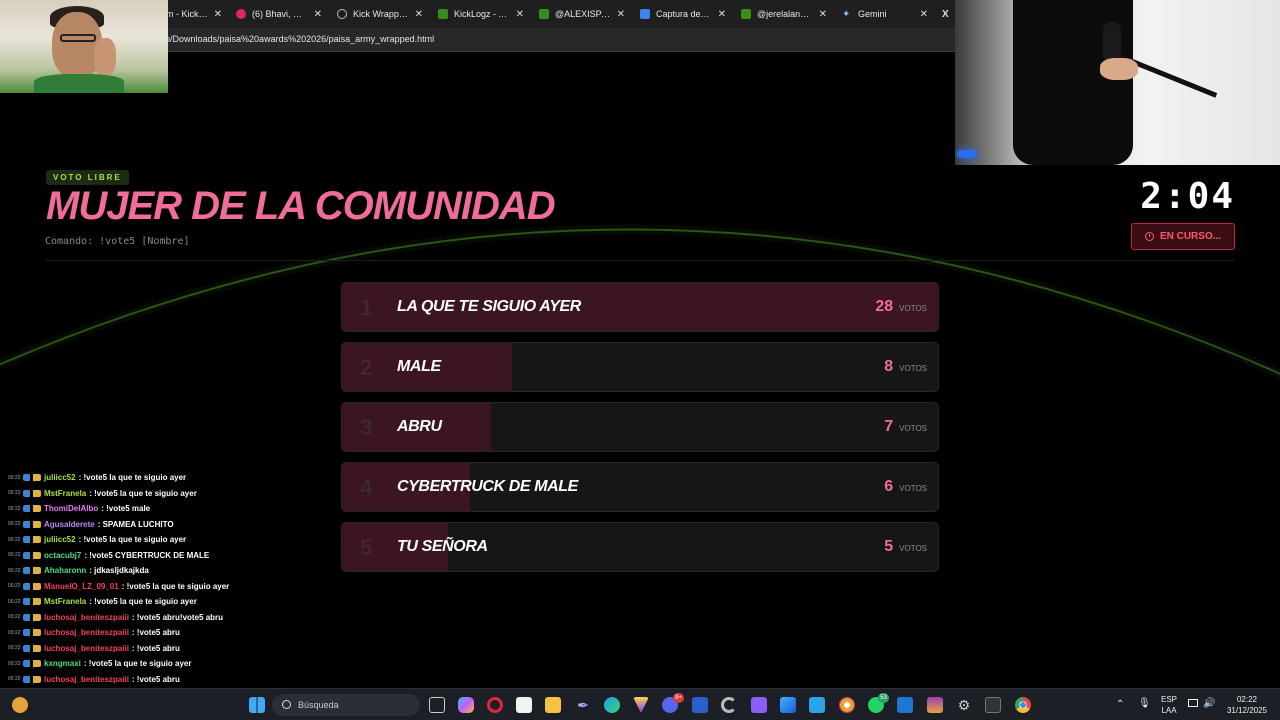  Describe the element at coordinates (640, 367) in the screenshot. I see `result-row: 2 MALE 8 VOTOS` at that location.